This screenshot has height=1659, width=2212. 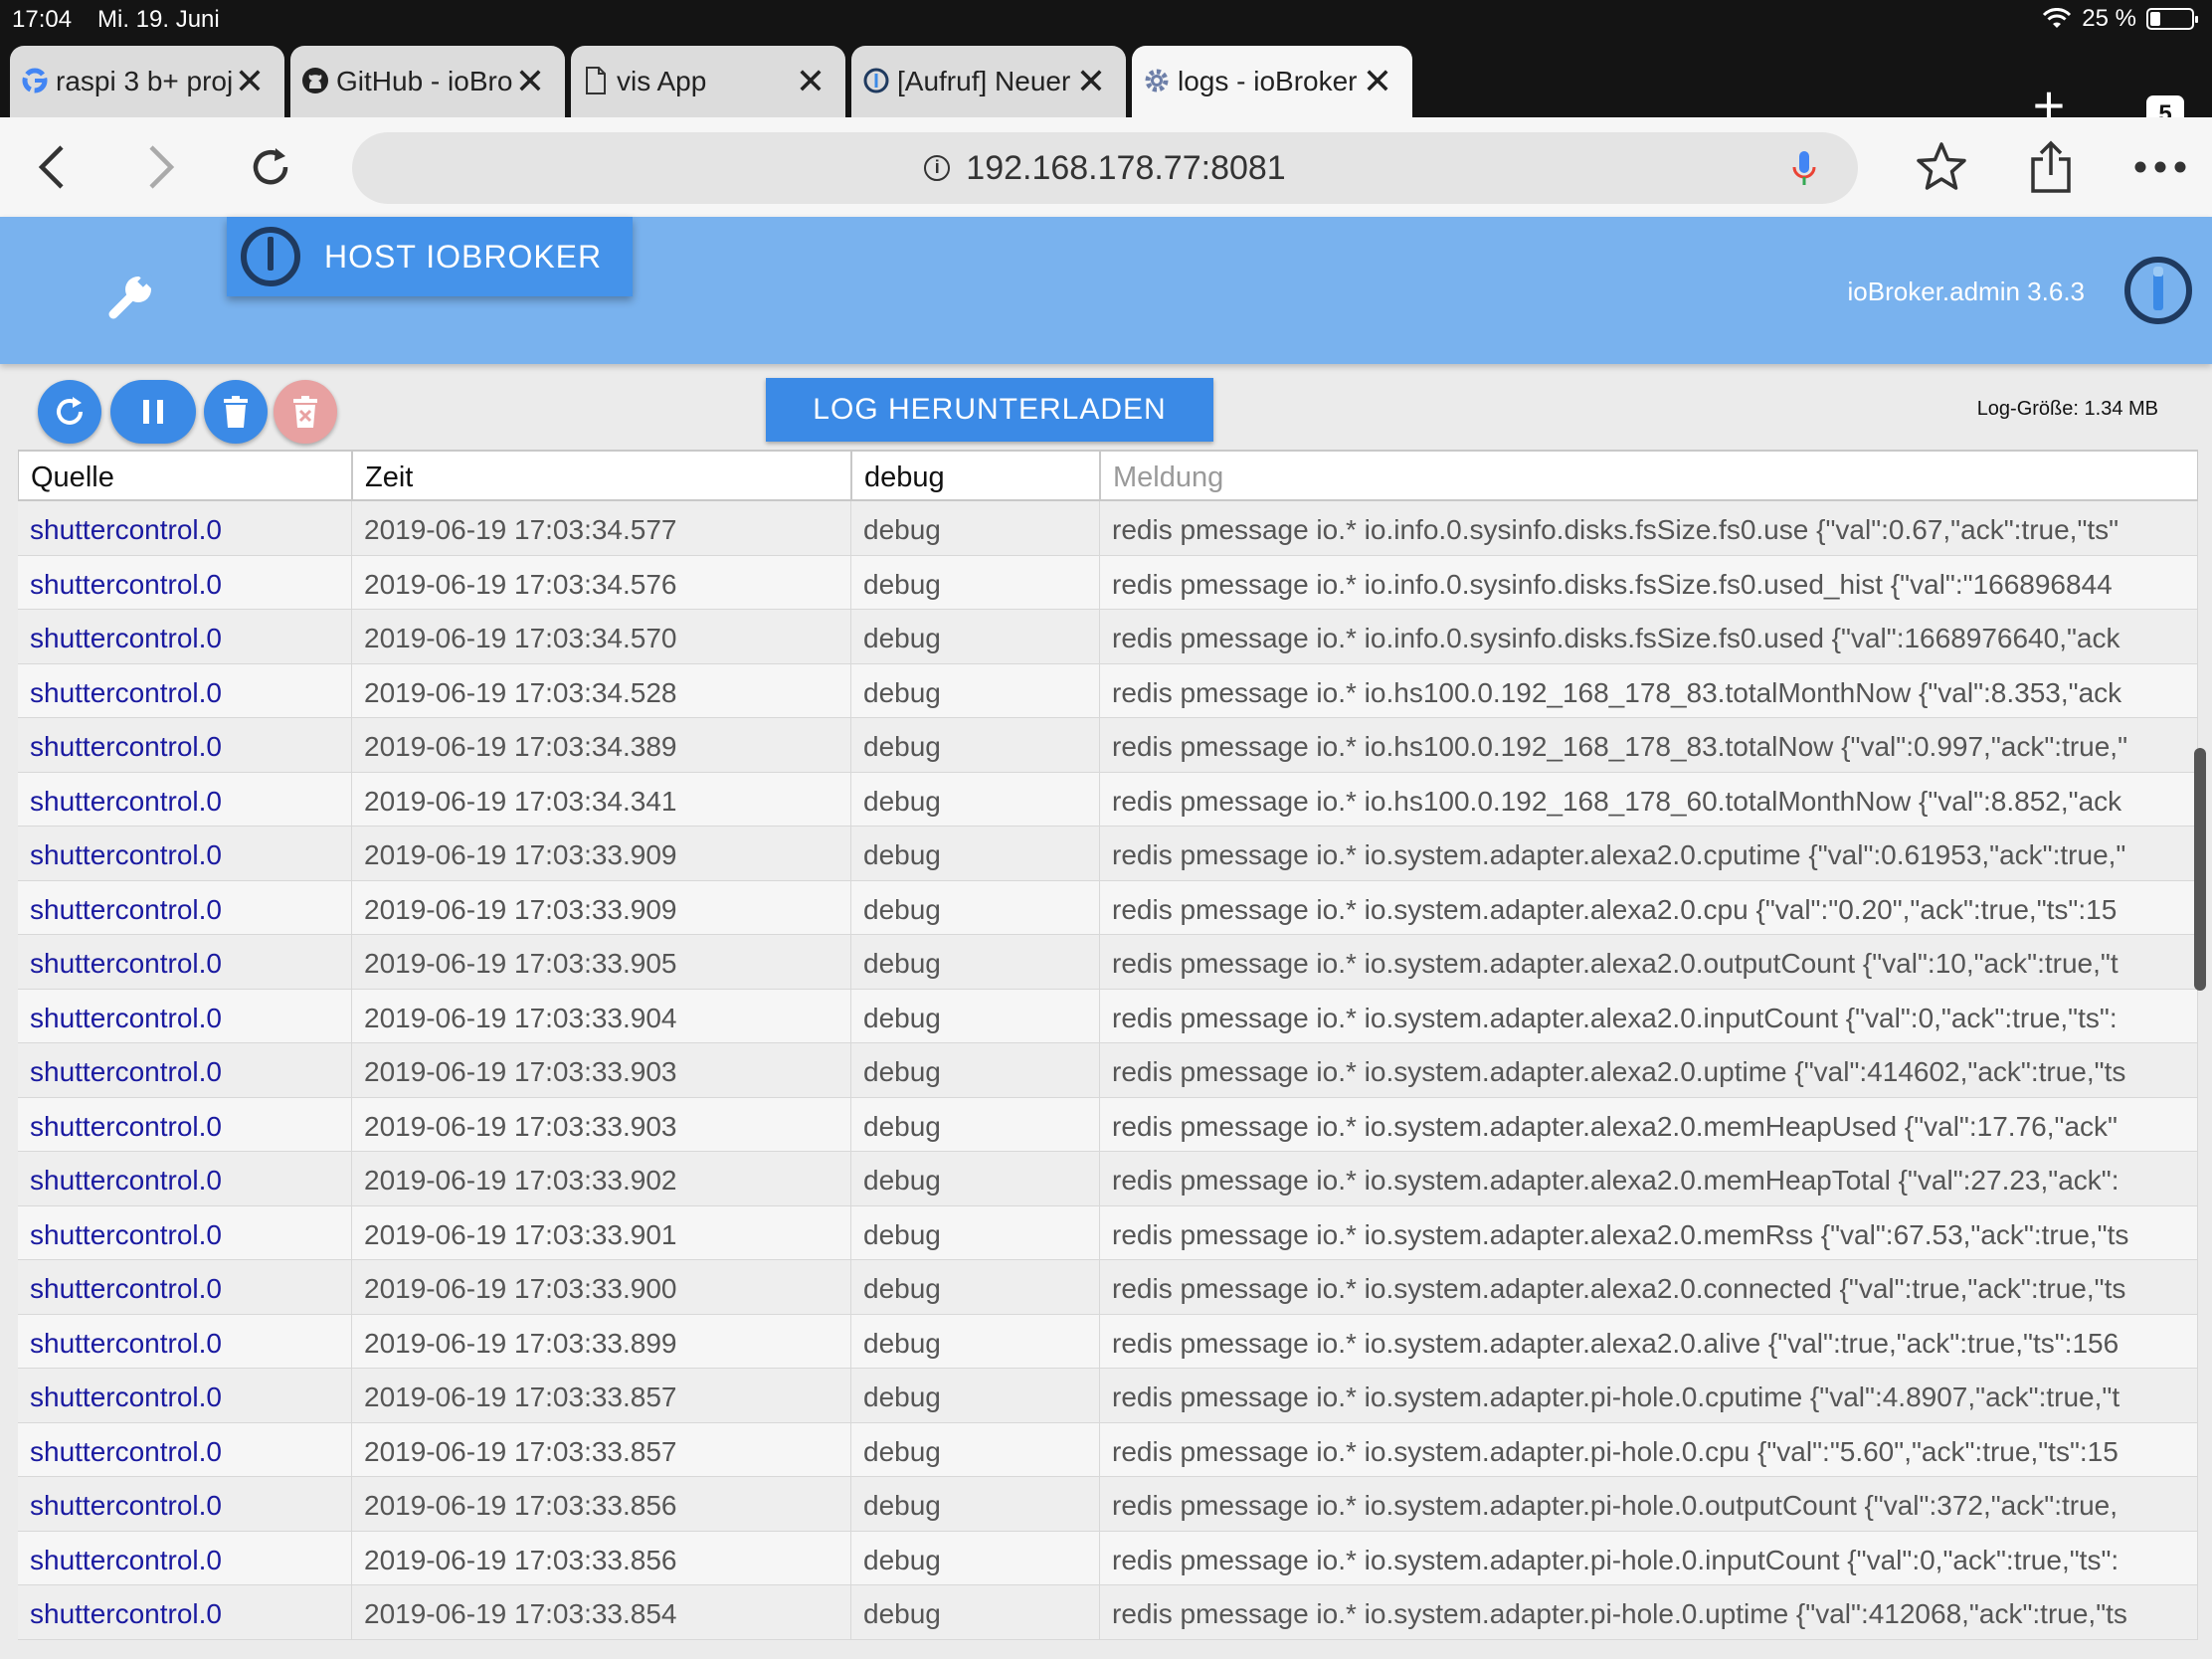 What do you see at coordinates (430, 256) in the screenshot?
I see `host-selector-button: HOST IOBROKER` at bounding box center [430, 256].